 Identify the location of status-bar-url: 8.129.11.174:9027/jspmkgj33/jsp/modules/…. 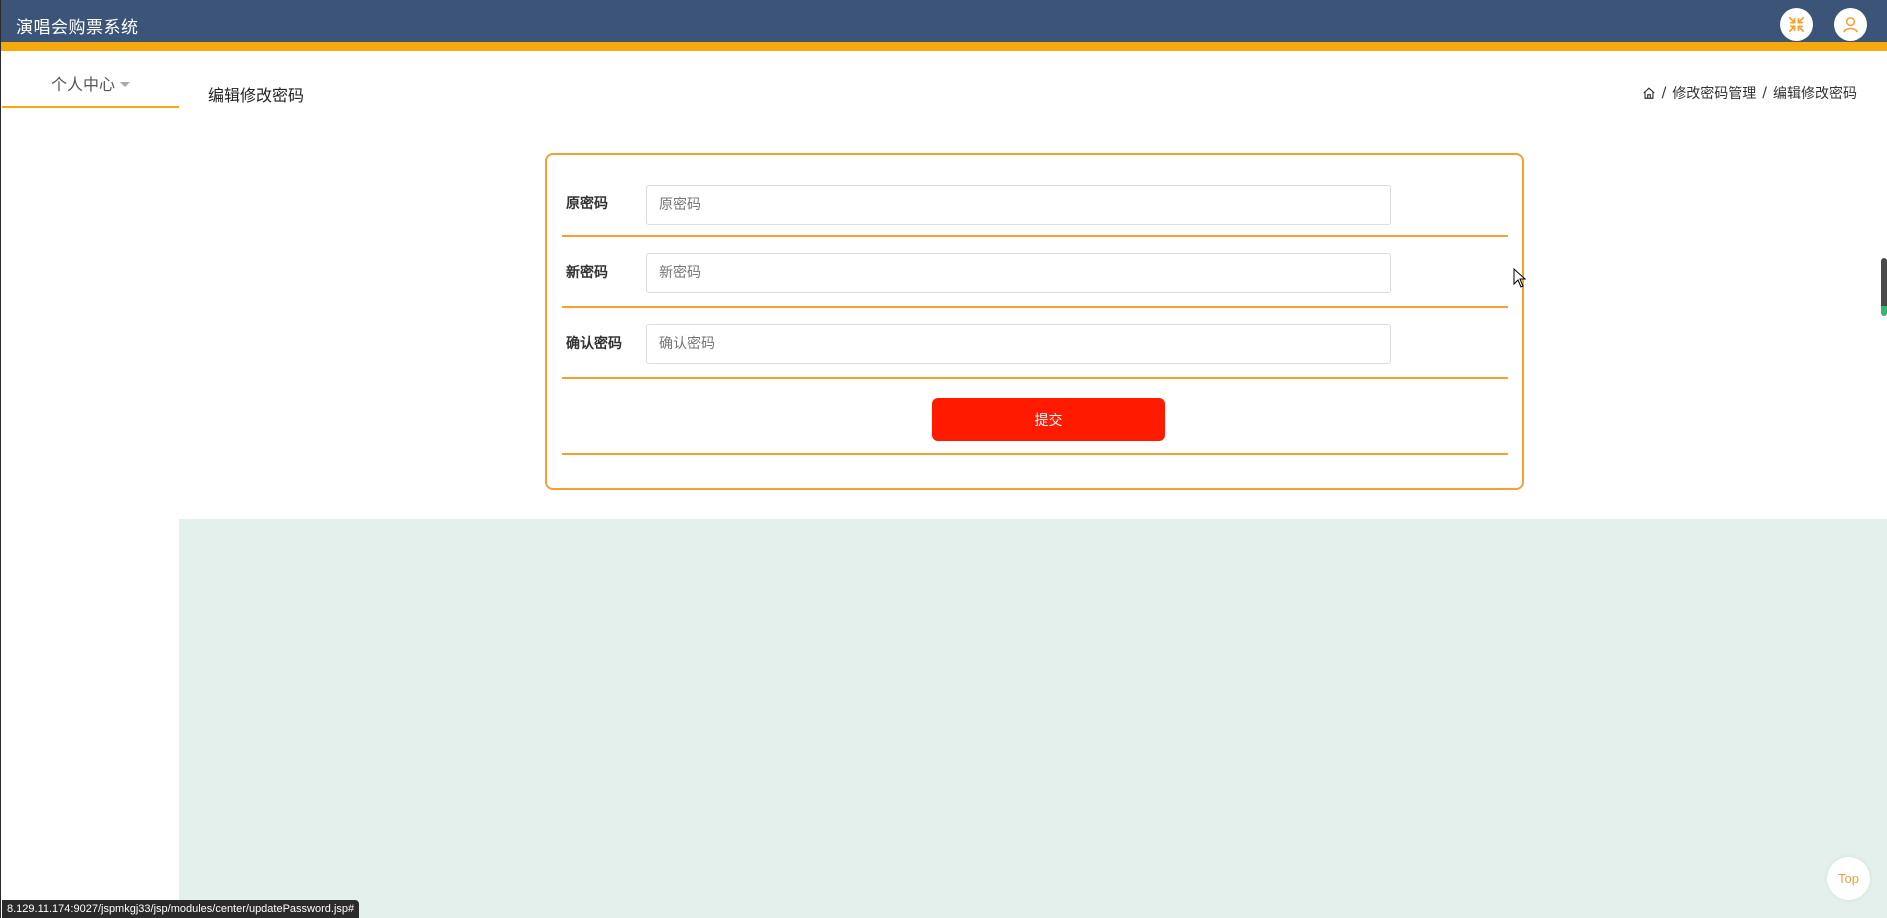
(181, 909).